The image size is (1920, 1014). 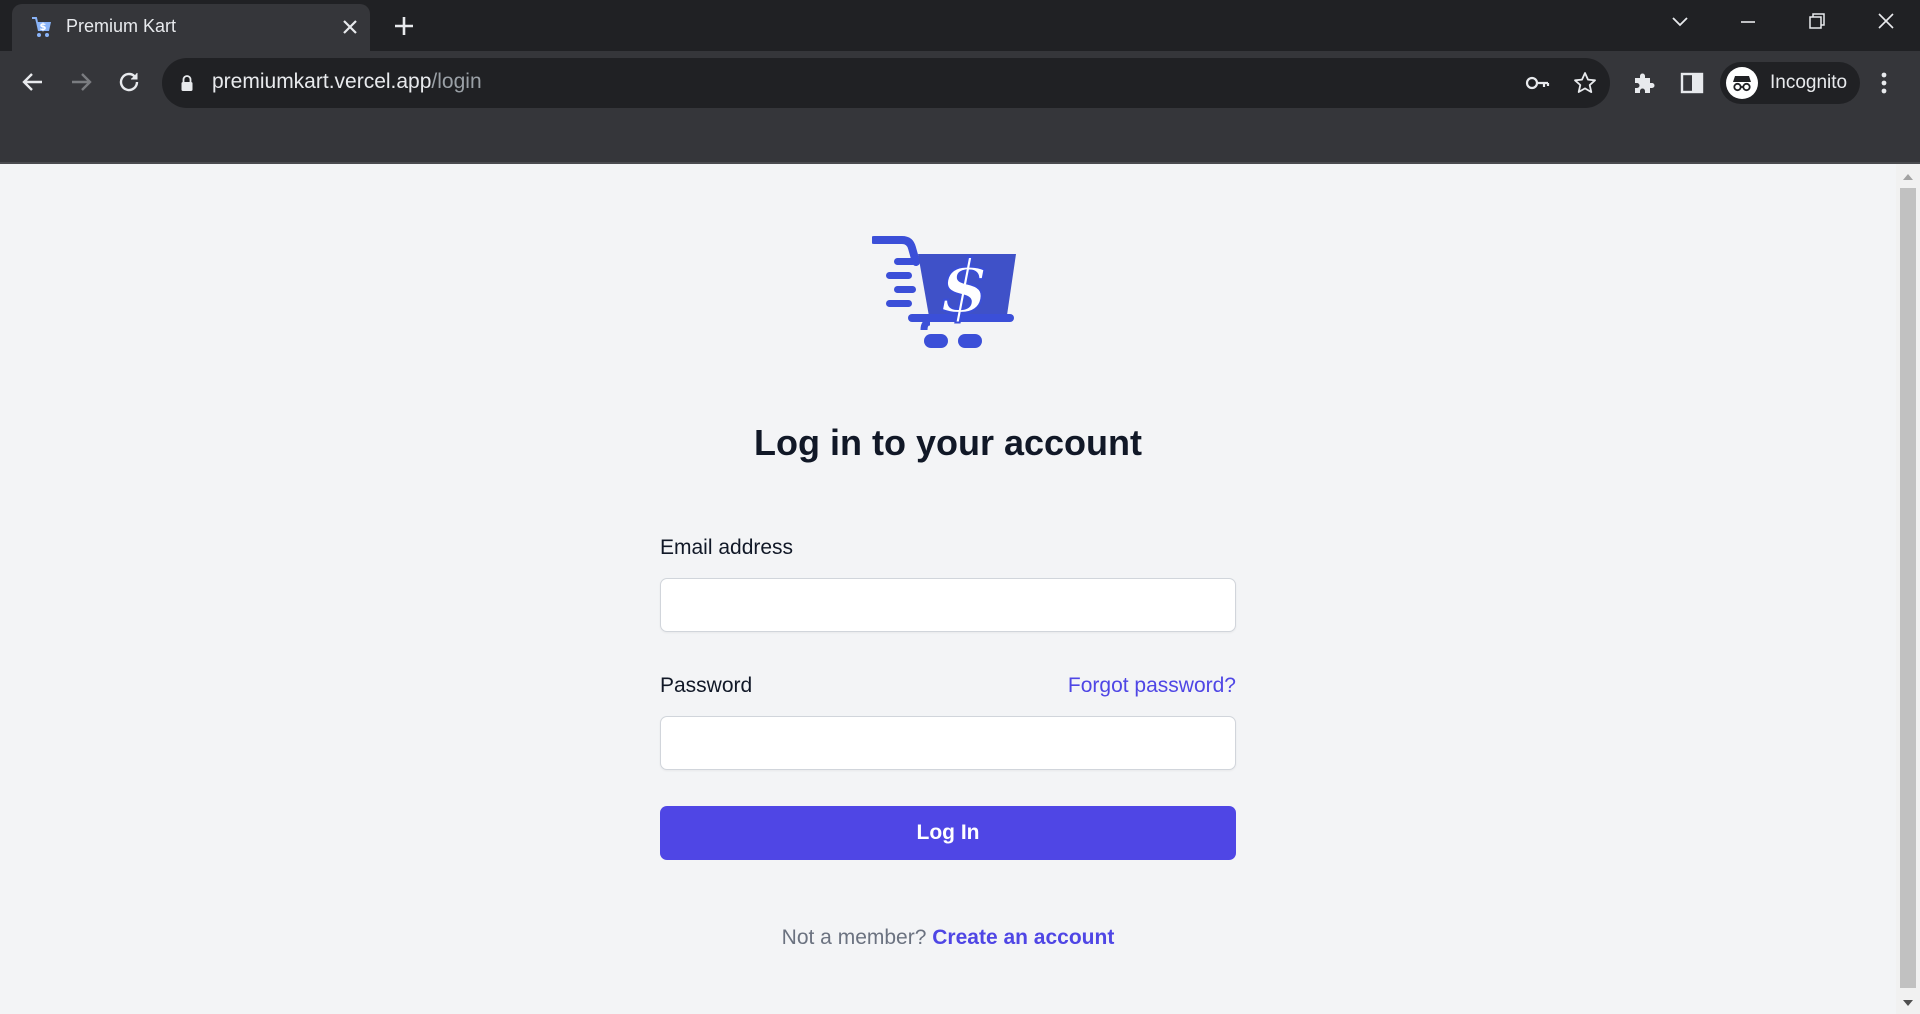 I want to click on reload-icon, so click(x=129, y=82).